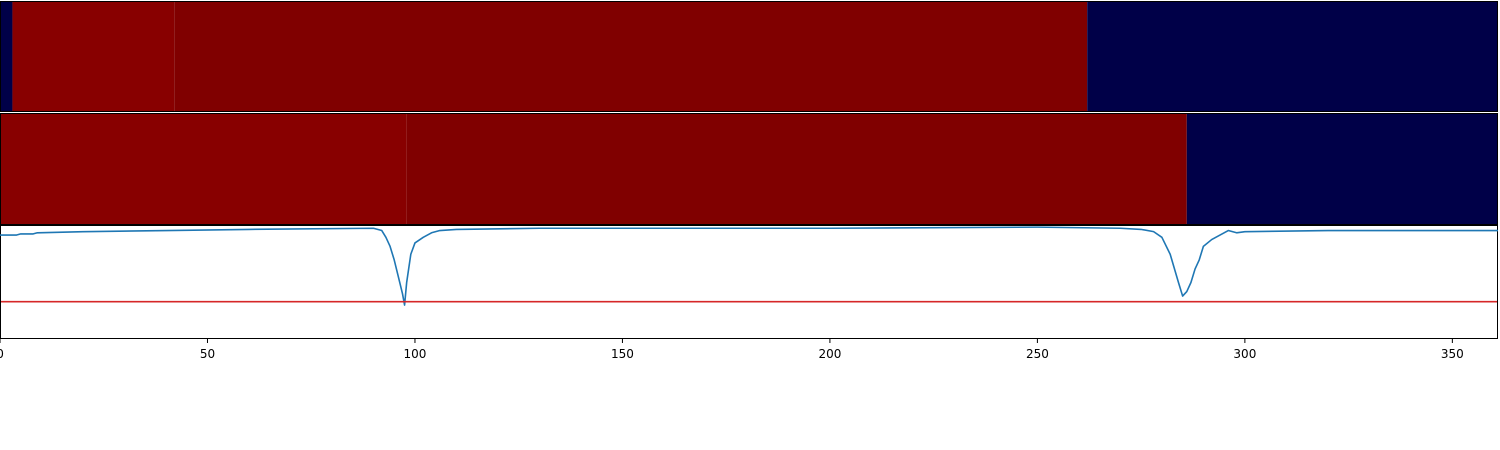 This screenshot has width=1500, height=450. I want to click on x-tick-label: 0, so click(2, 354).